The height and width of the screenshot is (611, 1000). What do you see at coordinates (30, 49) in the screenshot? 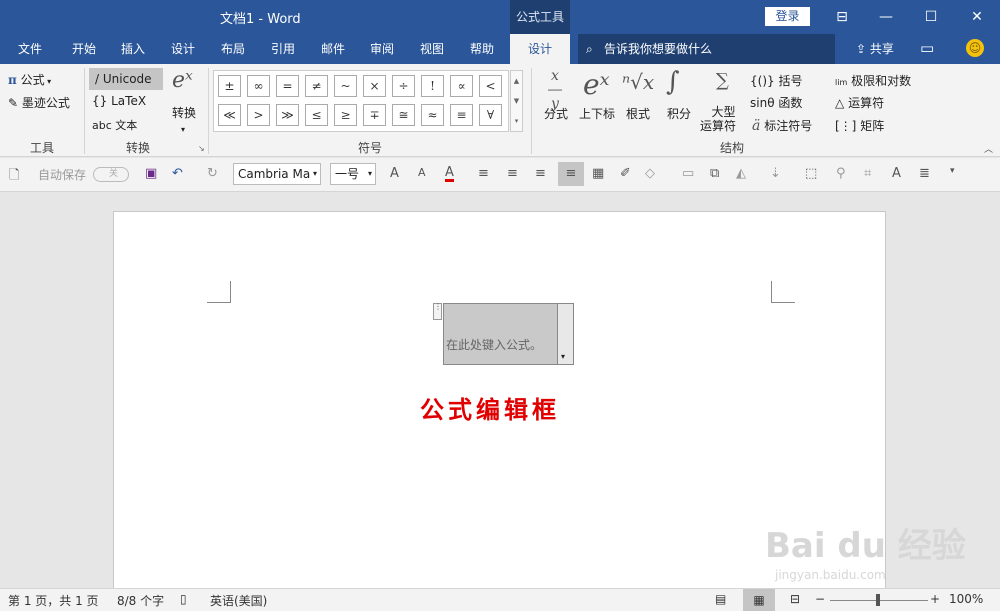
I see `tab-file: 文件` at bounding box center [30, 49].